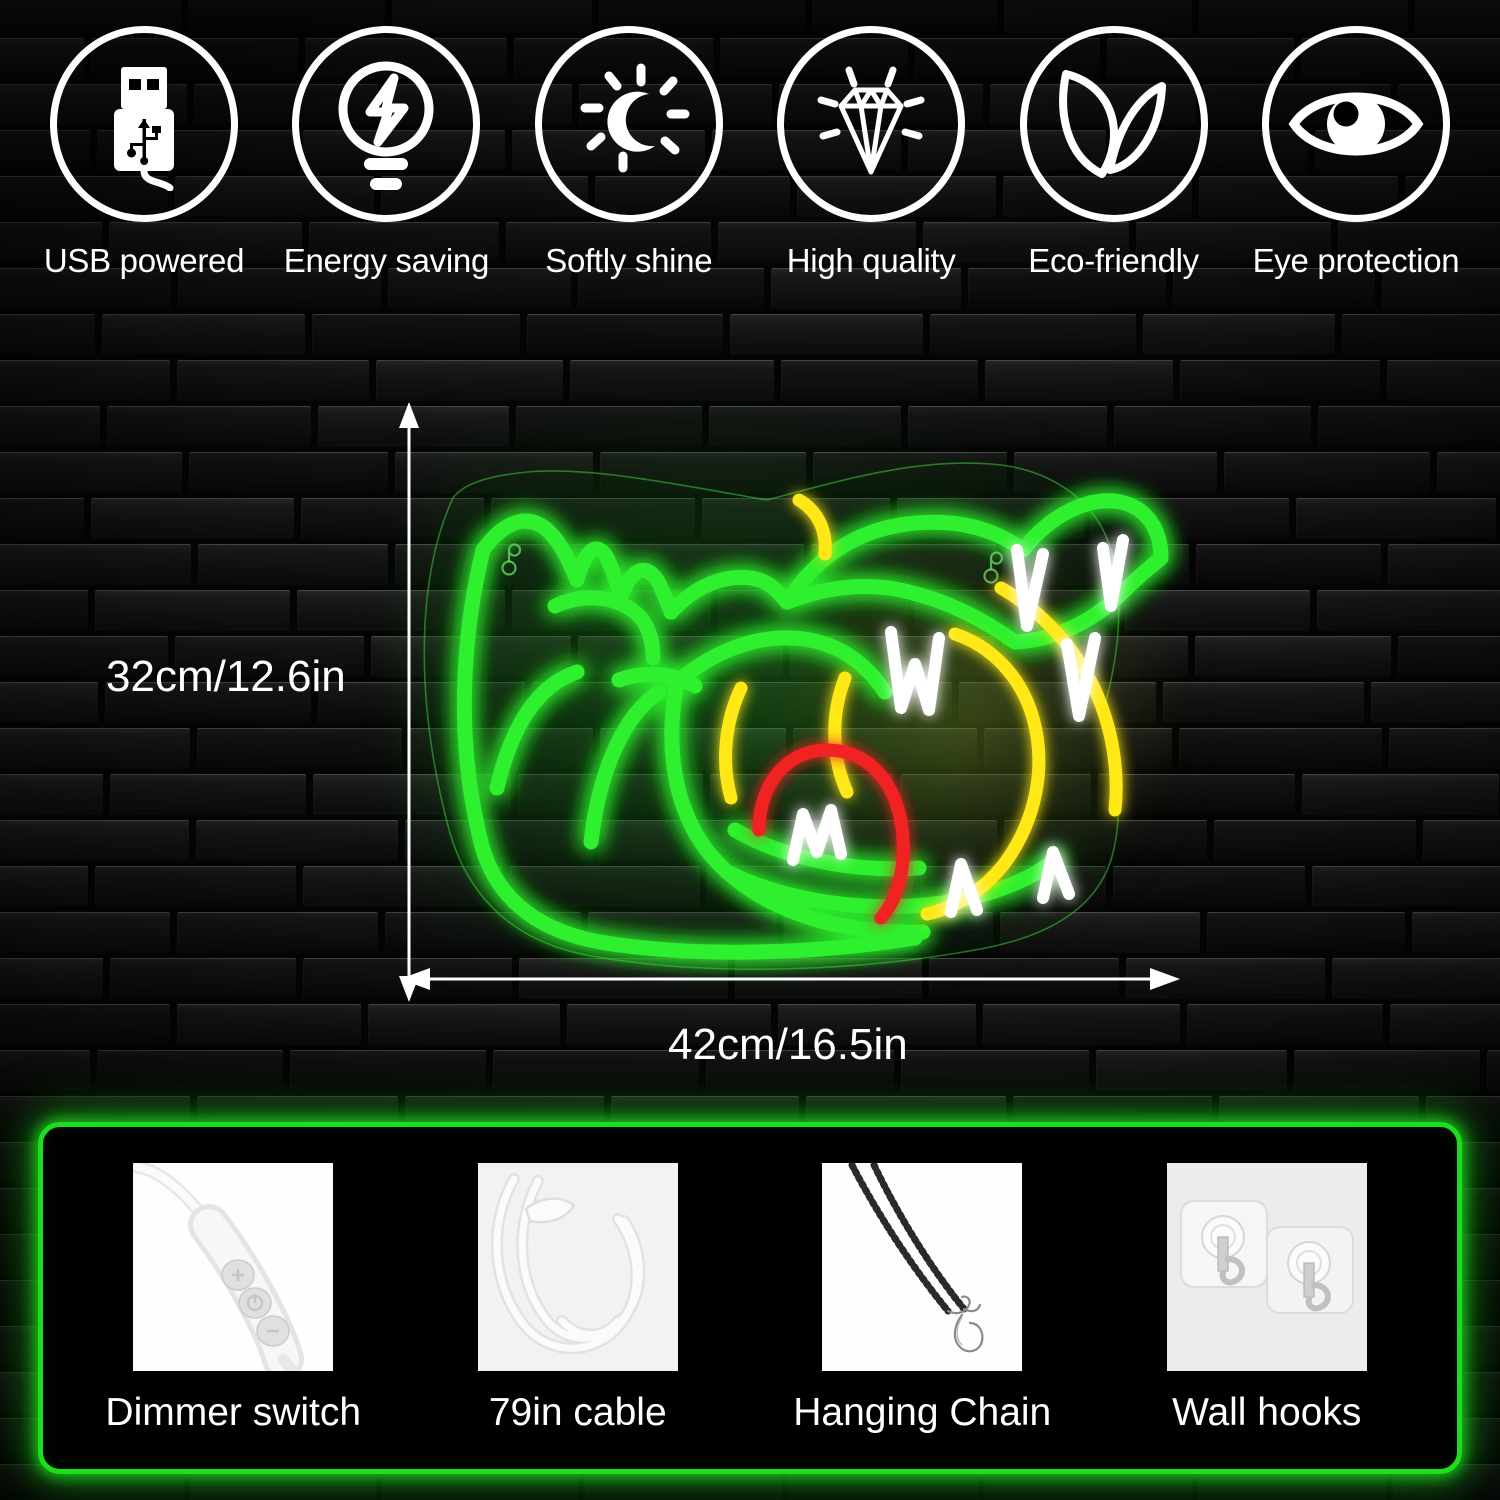 This screenshot has height=1500, width=1500. Describe the element at coordinates (1356, 260) in the screenshot. I see `feature-label: Eye protection` at that location.